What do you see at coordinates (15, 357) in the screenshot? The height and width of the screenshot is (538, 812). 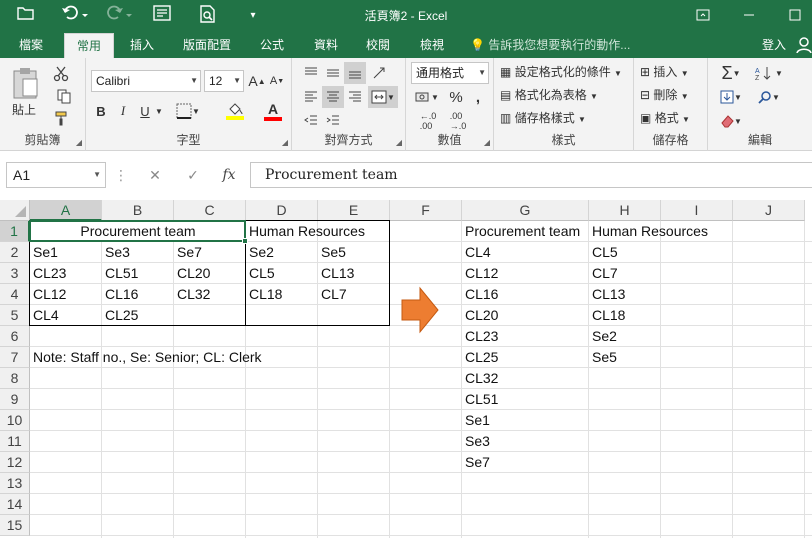 I see `row-header-7: 7` at bounding box center [15, 357].